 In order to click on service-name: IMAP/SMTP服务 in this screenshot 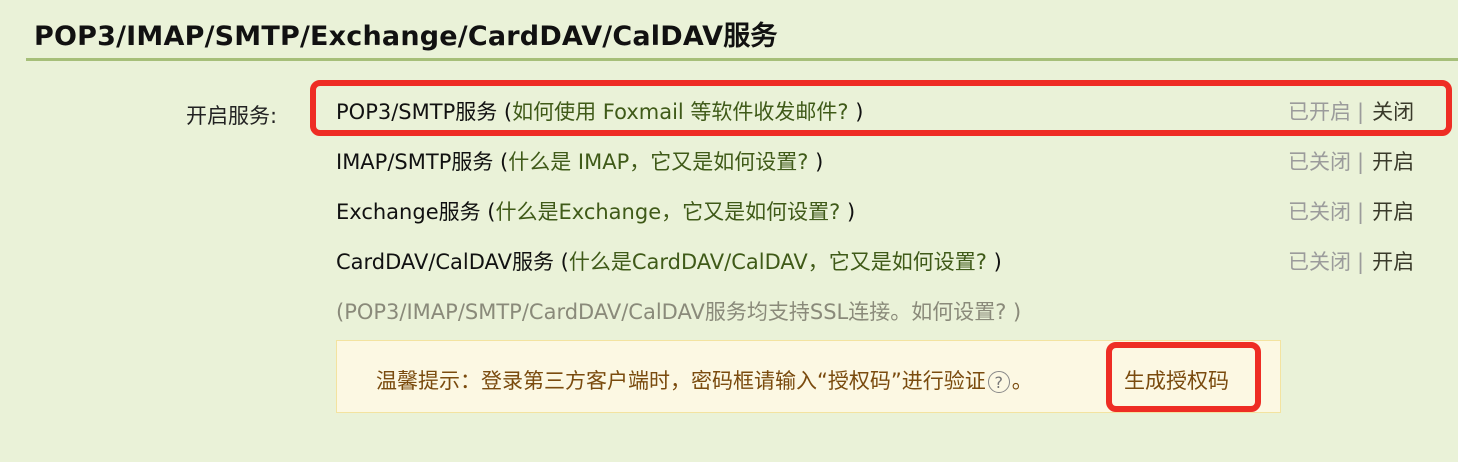, I will do `click(415, 162)`.